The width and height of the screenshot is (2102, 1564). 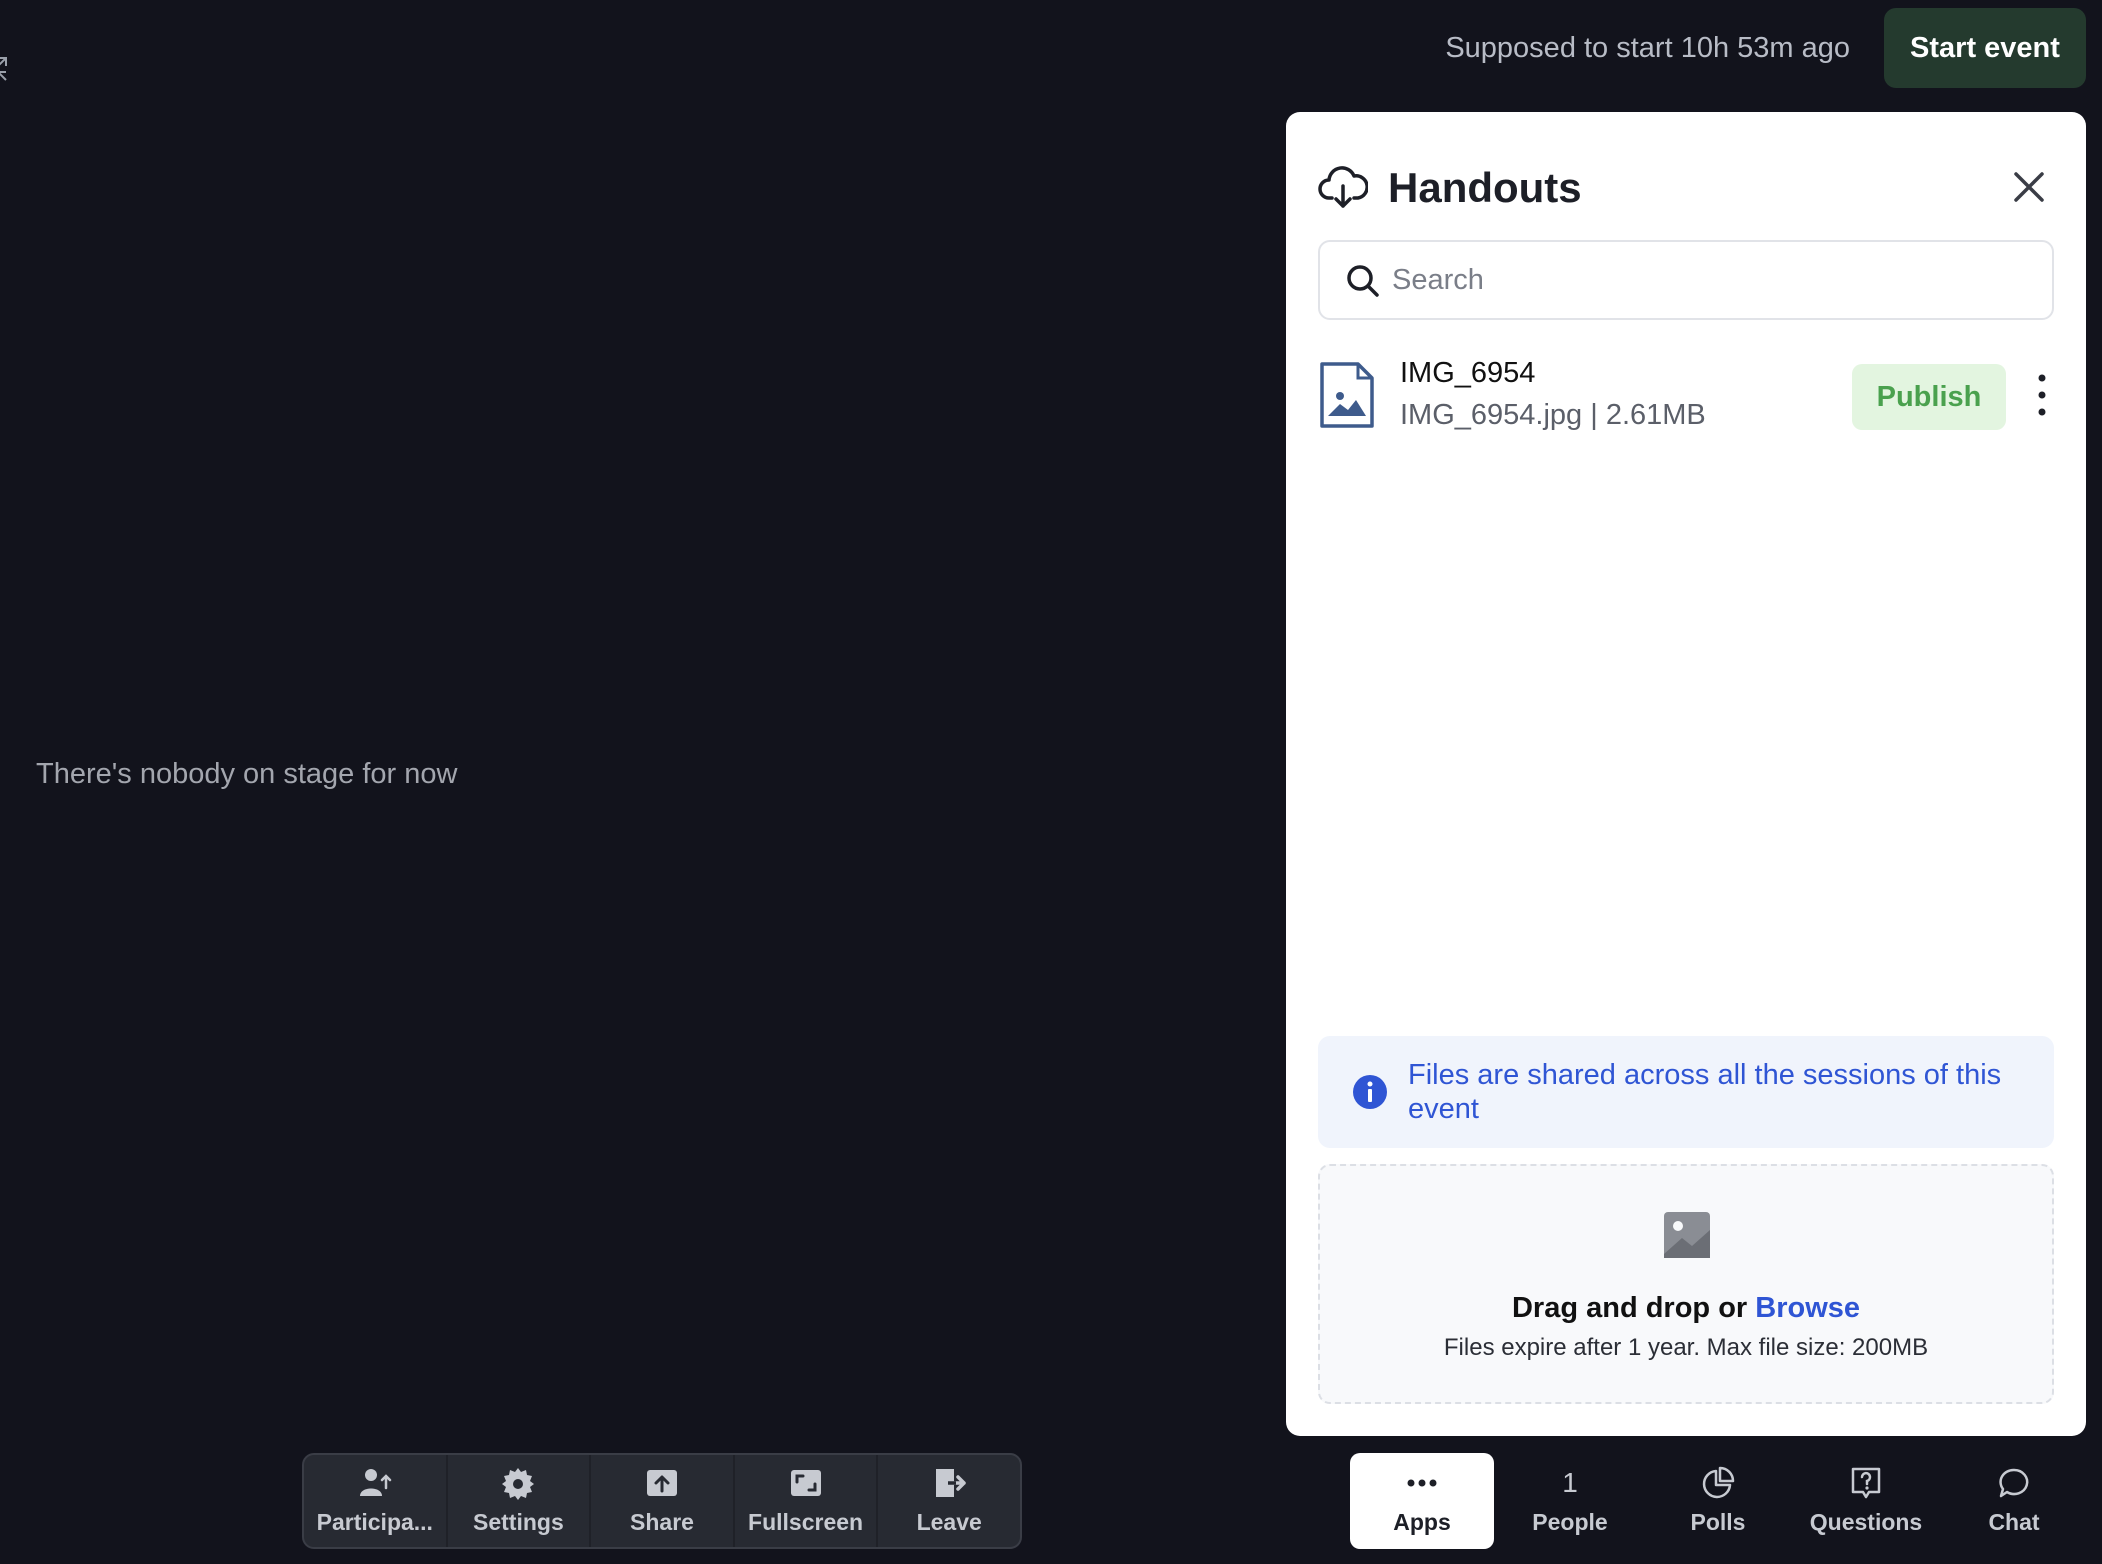 I want to click on tab-questions: Questions, so click(x=1866, y=1501).